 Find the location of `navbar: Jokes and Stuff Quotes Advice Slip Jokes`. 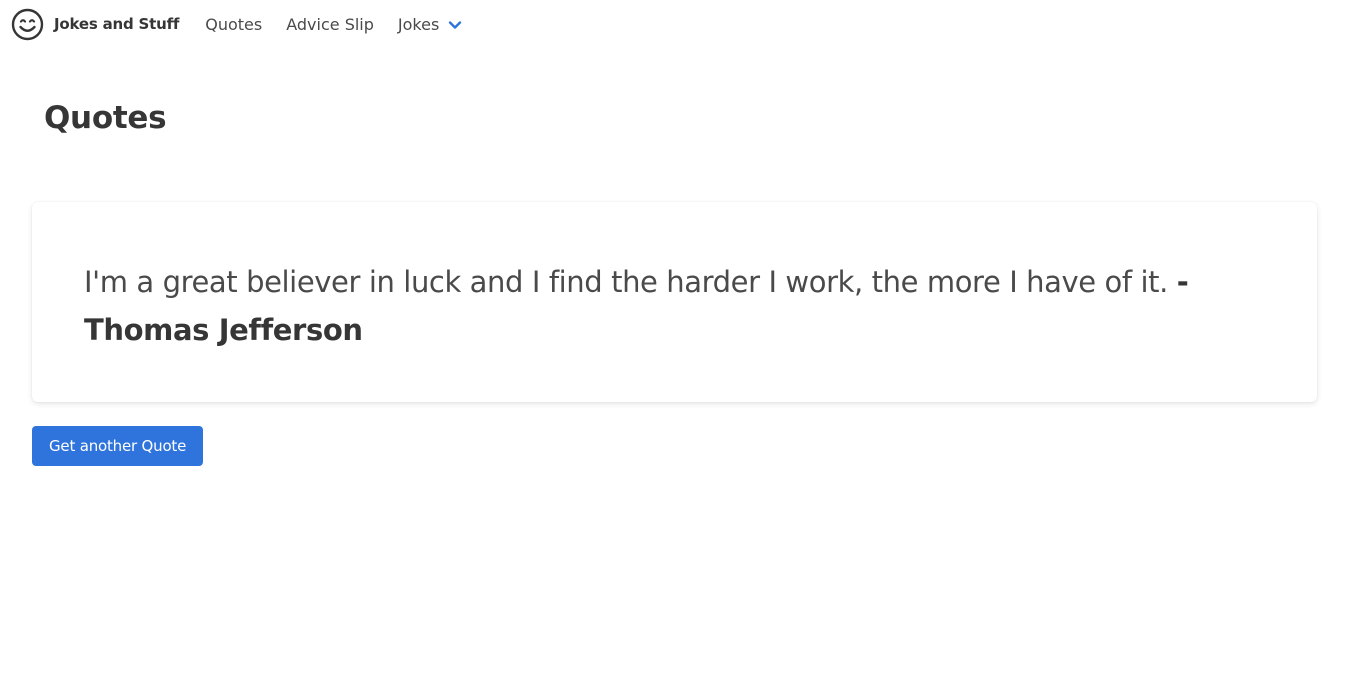

navbar: Jokes and Stuff Quotes Advice Slip Jokes is located at coordinates (683, 24).